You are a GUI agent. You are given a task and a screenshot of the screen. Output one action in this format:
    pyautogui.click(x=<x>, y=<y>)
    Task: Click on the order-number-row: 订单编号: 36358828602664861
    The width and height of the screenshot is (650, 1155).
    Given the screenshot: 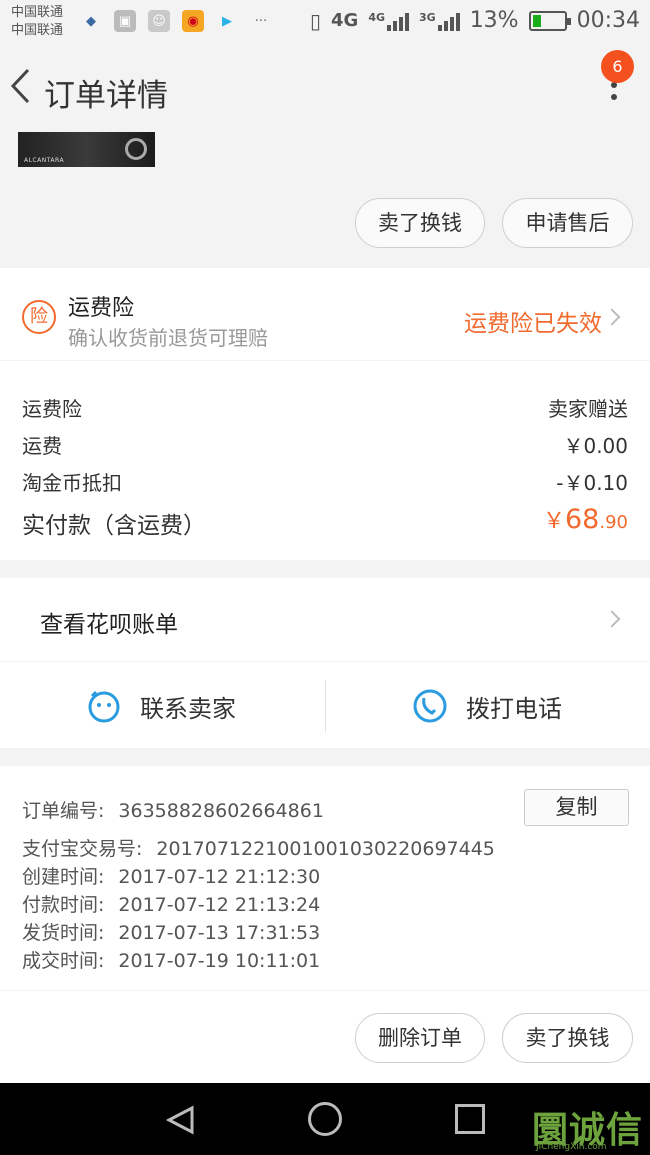 What is the action you would take?
    pyautogui.click(x=173, y=809)
    